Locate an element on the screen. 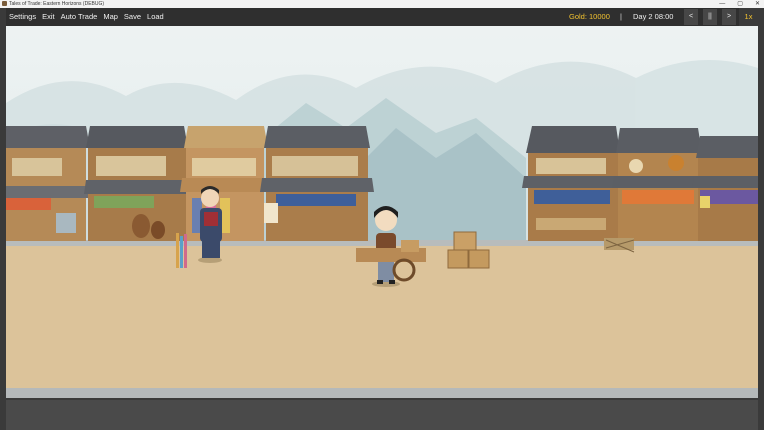  auto-trade-button: Auto Trade is located at coordinates (79, 17).